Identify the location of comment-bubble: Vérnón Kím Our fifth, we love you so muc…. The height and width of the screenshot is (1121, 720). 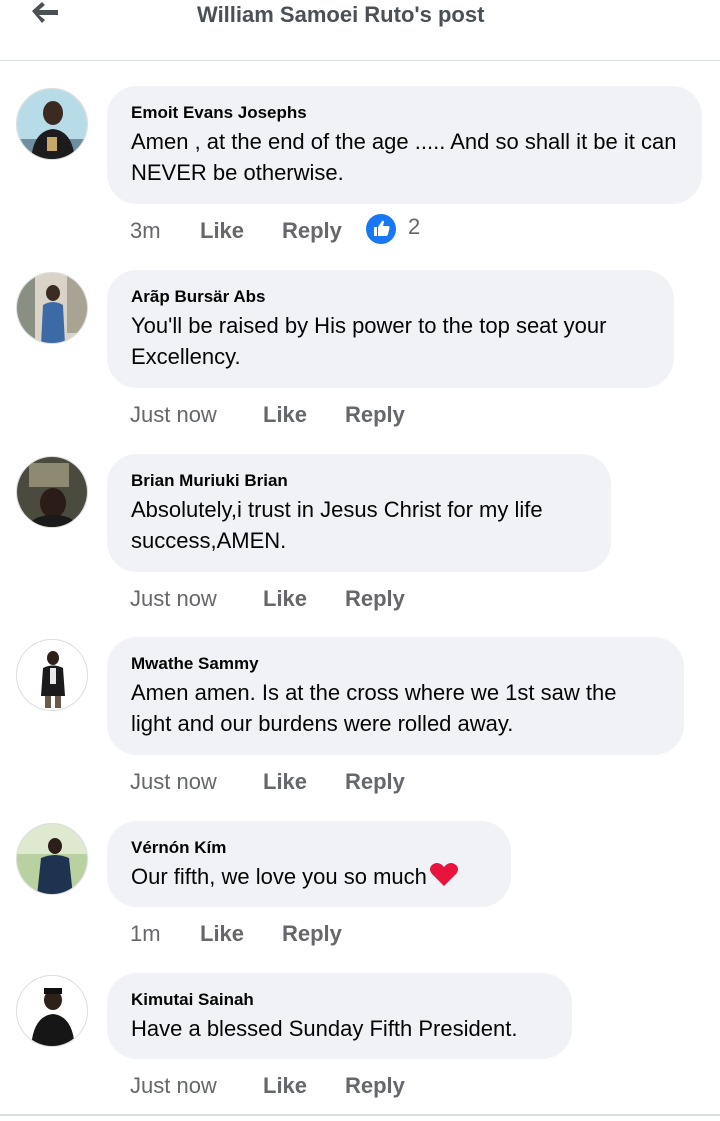
(309, 864).